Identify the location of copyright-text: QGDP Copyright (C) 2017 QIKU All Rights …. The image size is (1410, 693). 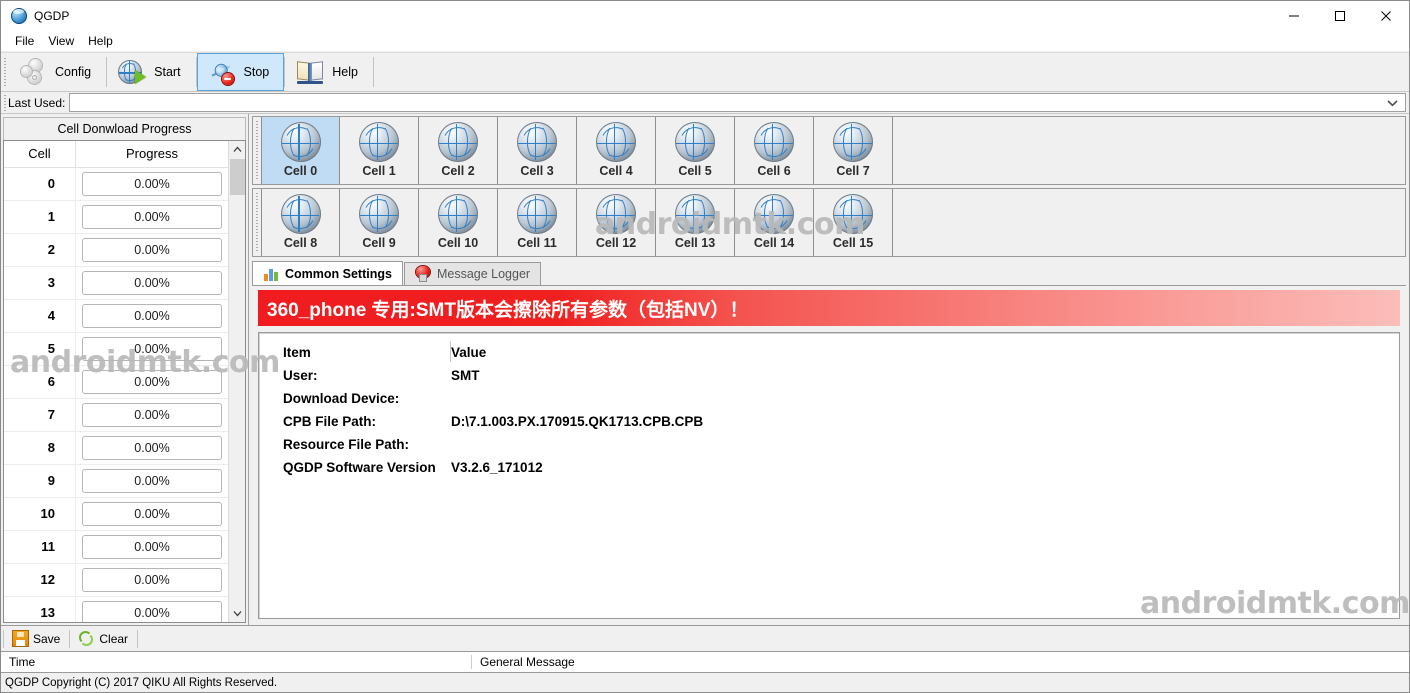
(141, 682).